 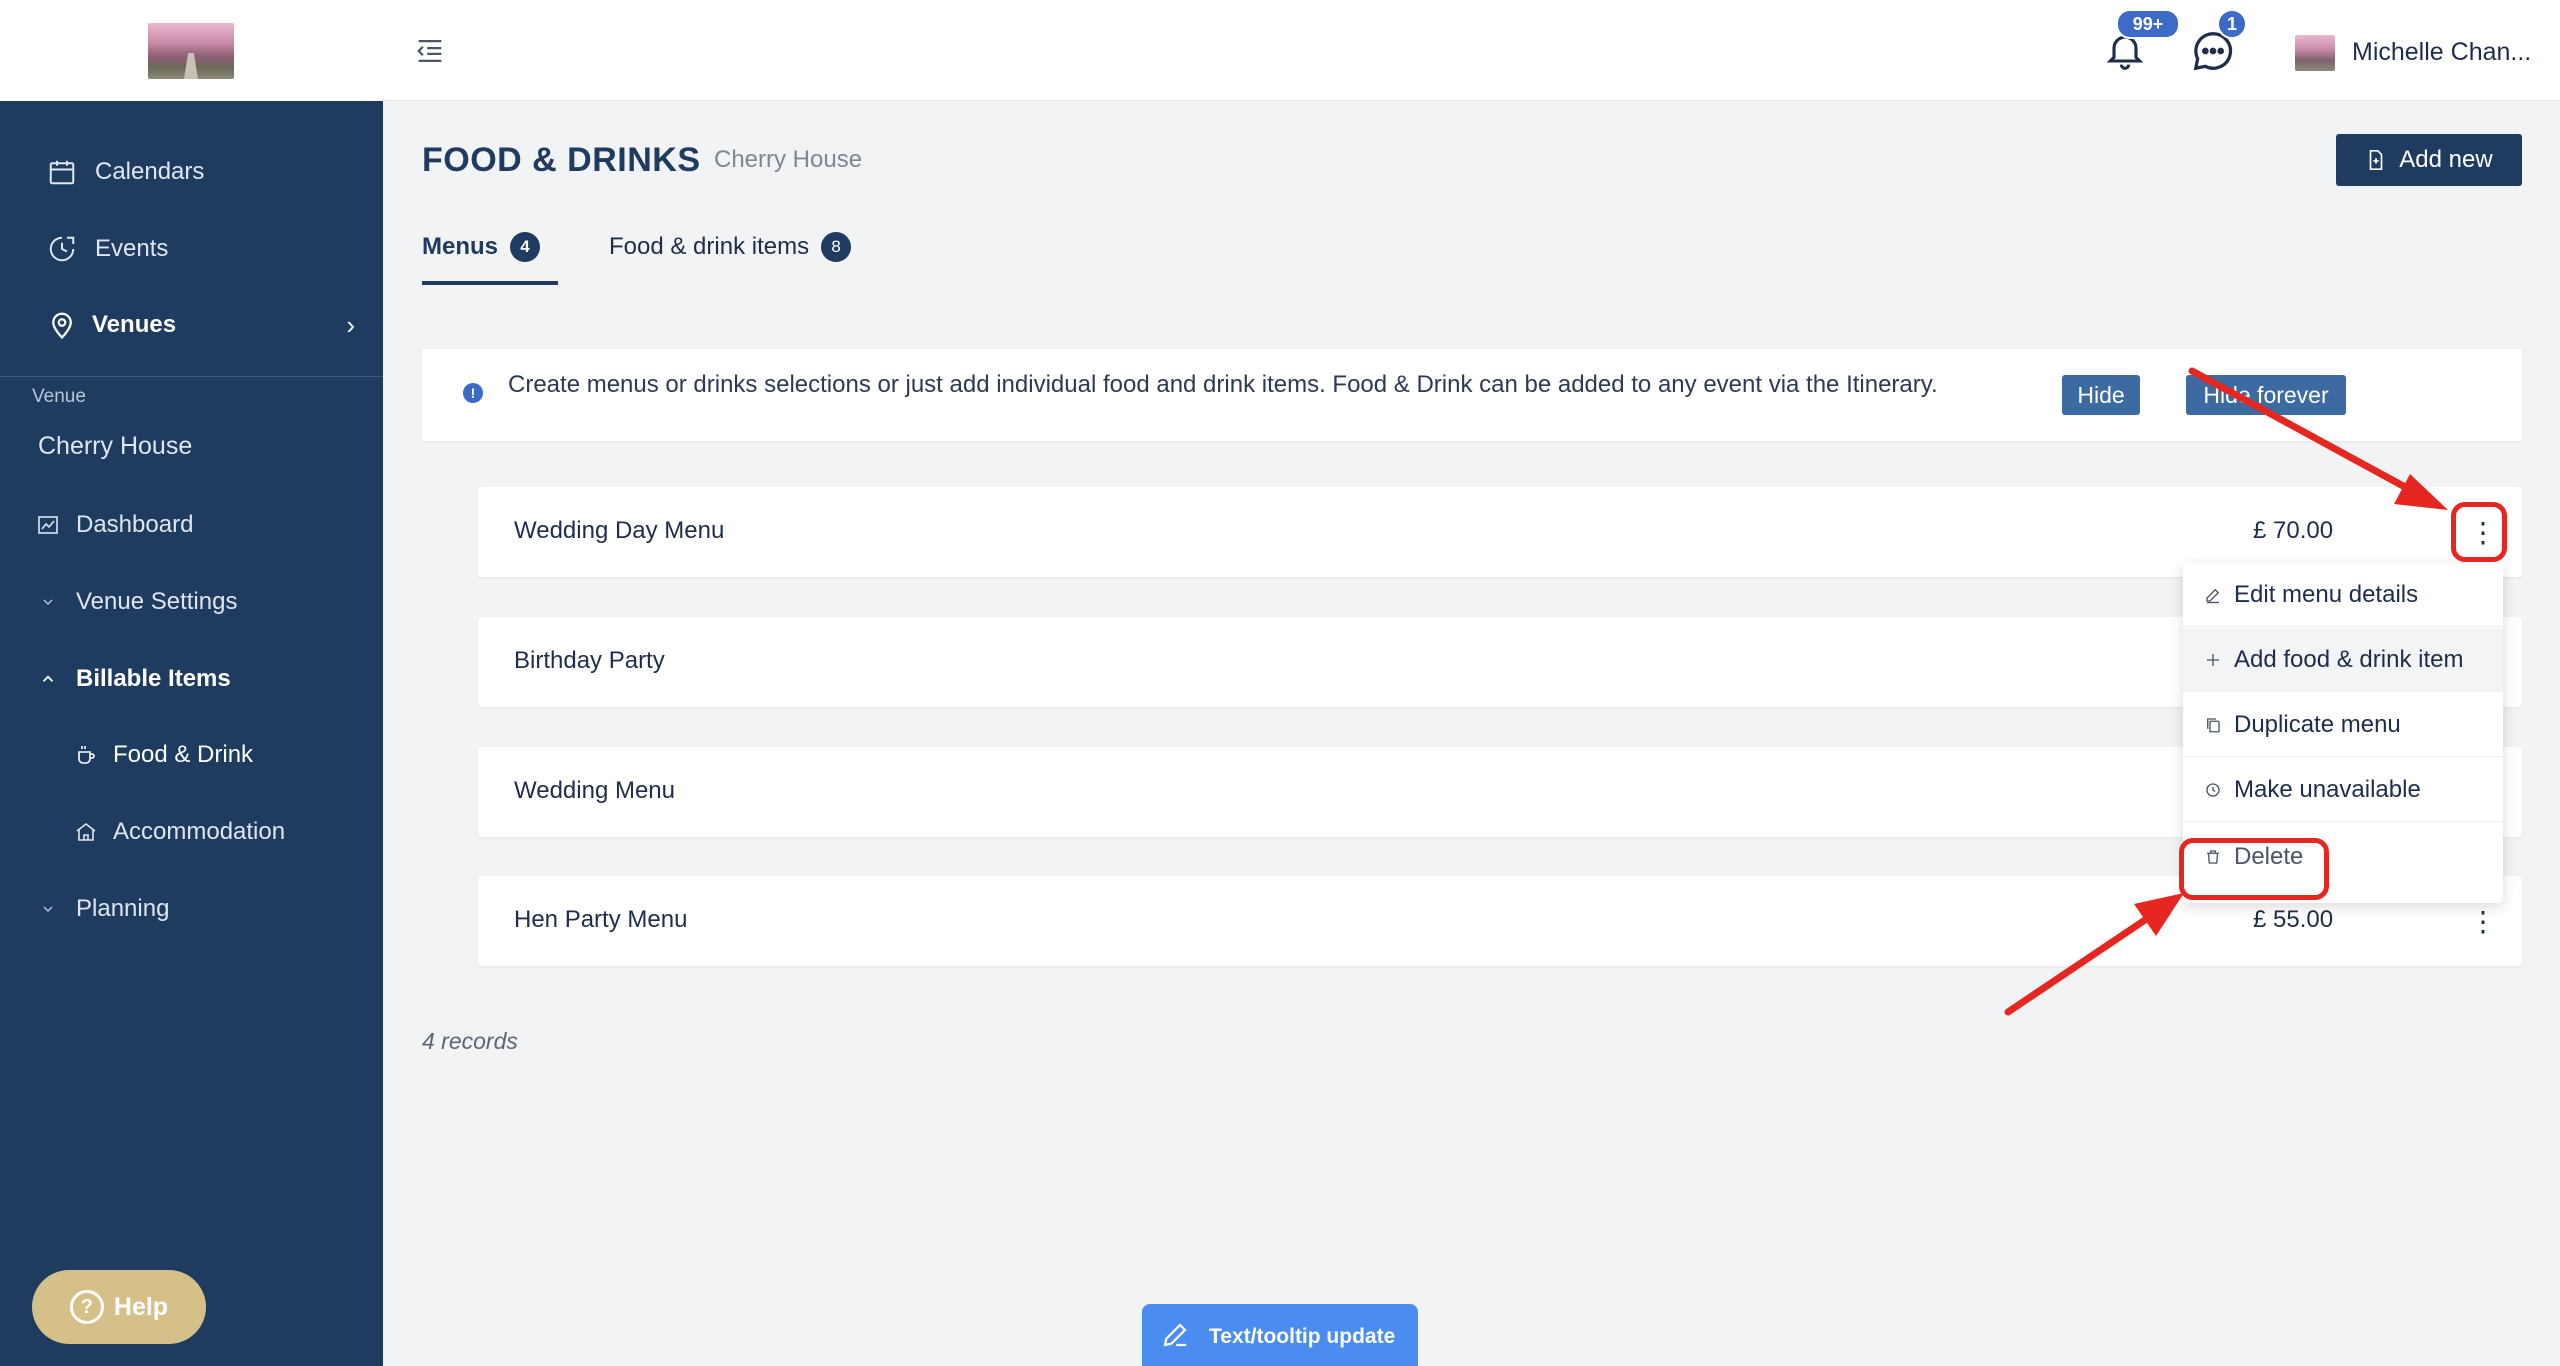 What do you see at coordinates (2479, 532) in the screenshot?
I see `highlight-more-options` at bounding box center [2479, 532].